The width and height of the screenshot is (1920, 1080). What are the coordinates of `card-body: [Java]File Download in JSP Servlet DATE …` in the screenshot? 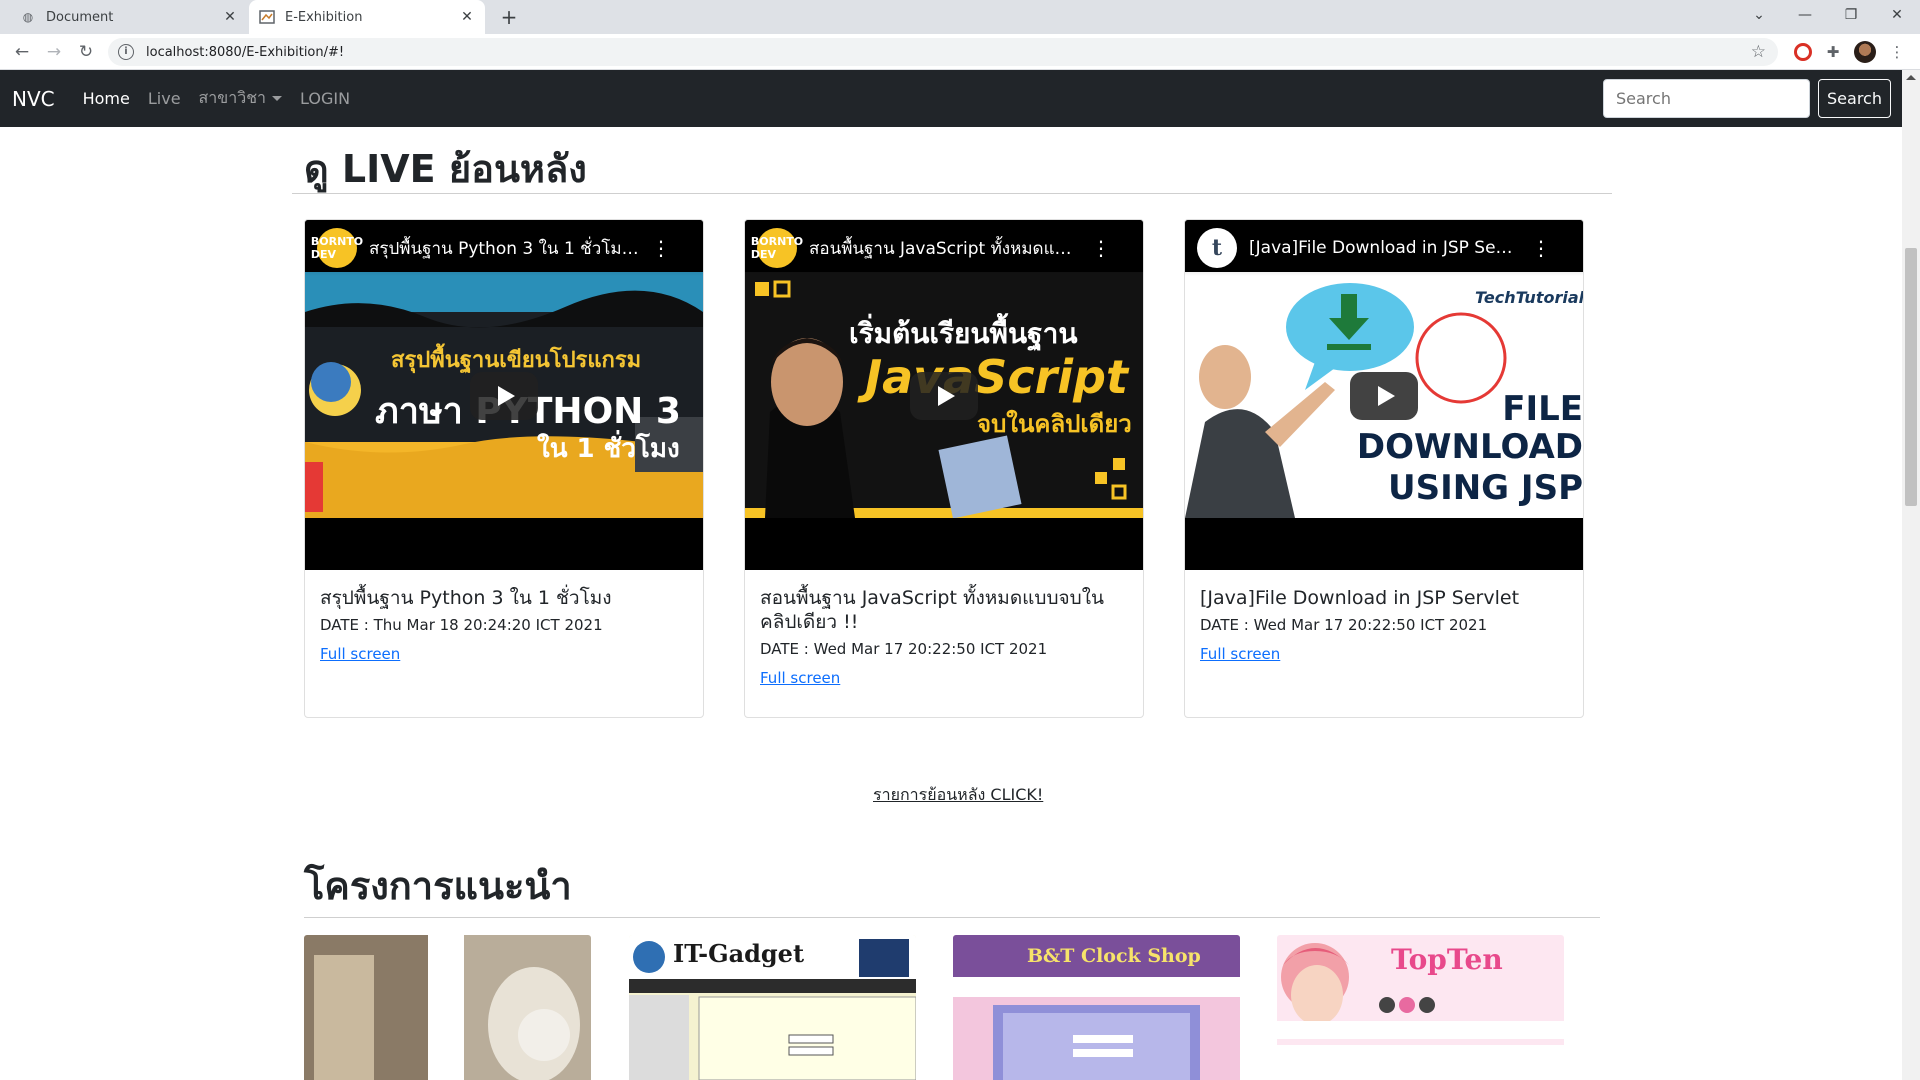 It's located at (1385, 624).